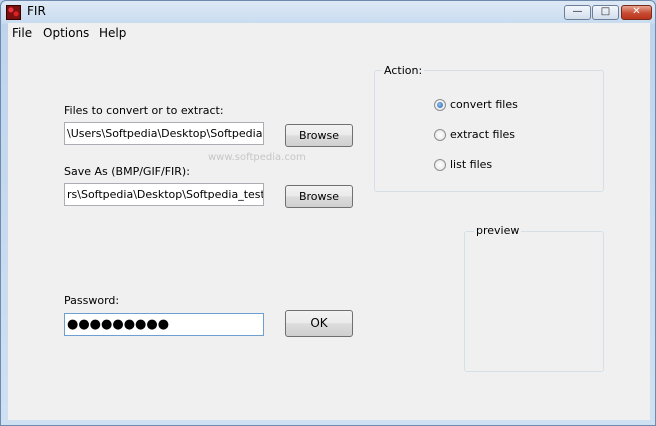 Image resolution: width=656 pixels, height=426 pixels. I want to click on files-label: Files to convert or to extract:, so click(144, 110).